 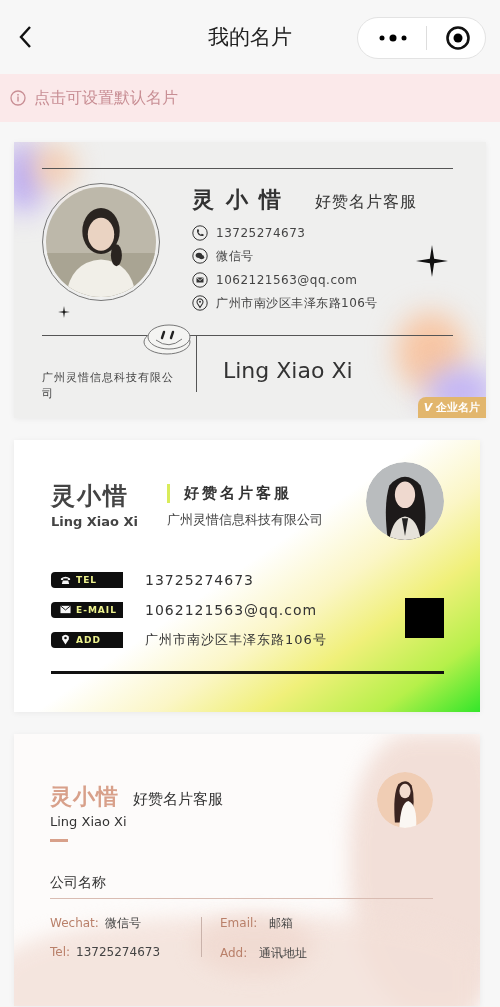 I want to click on chat-icon, so click(x=200, y=256).